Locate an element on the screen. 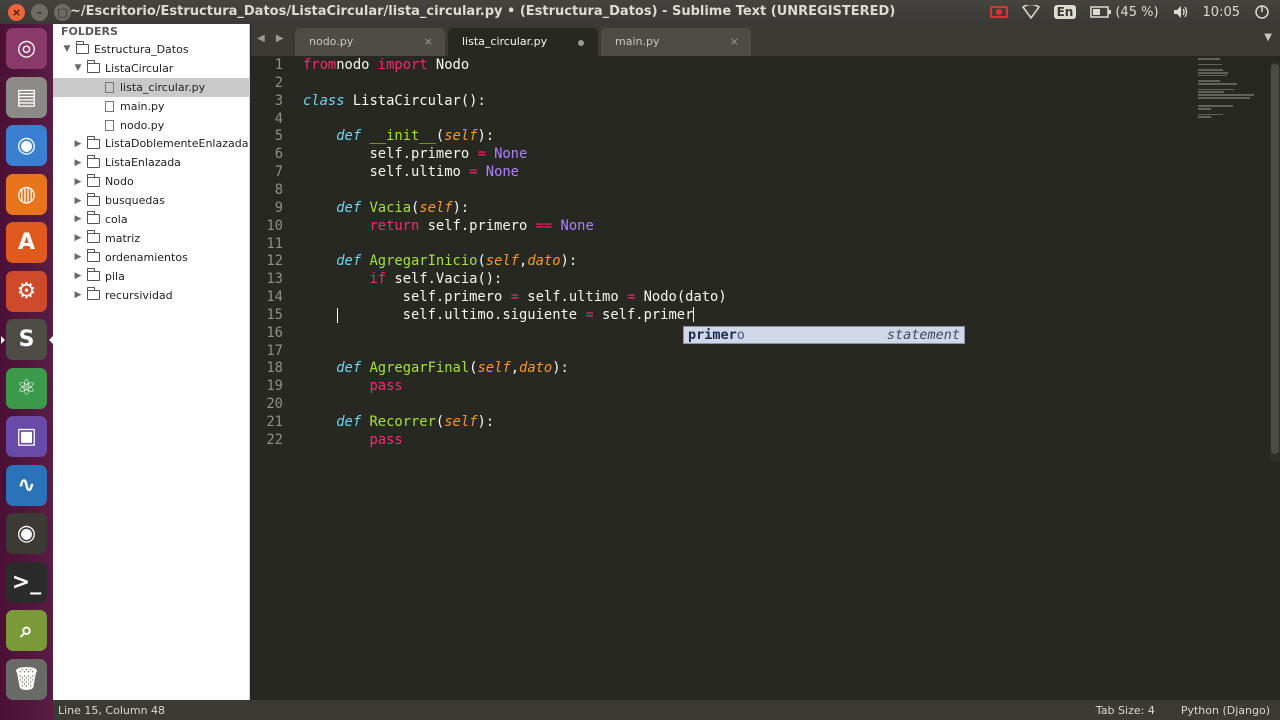  code-line: 9 def Vacia(self): is located at coordinates (701, 209).